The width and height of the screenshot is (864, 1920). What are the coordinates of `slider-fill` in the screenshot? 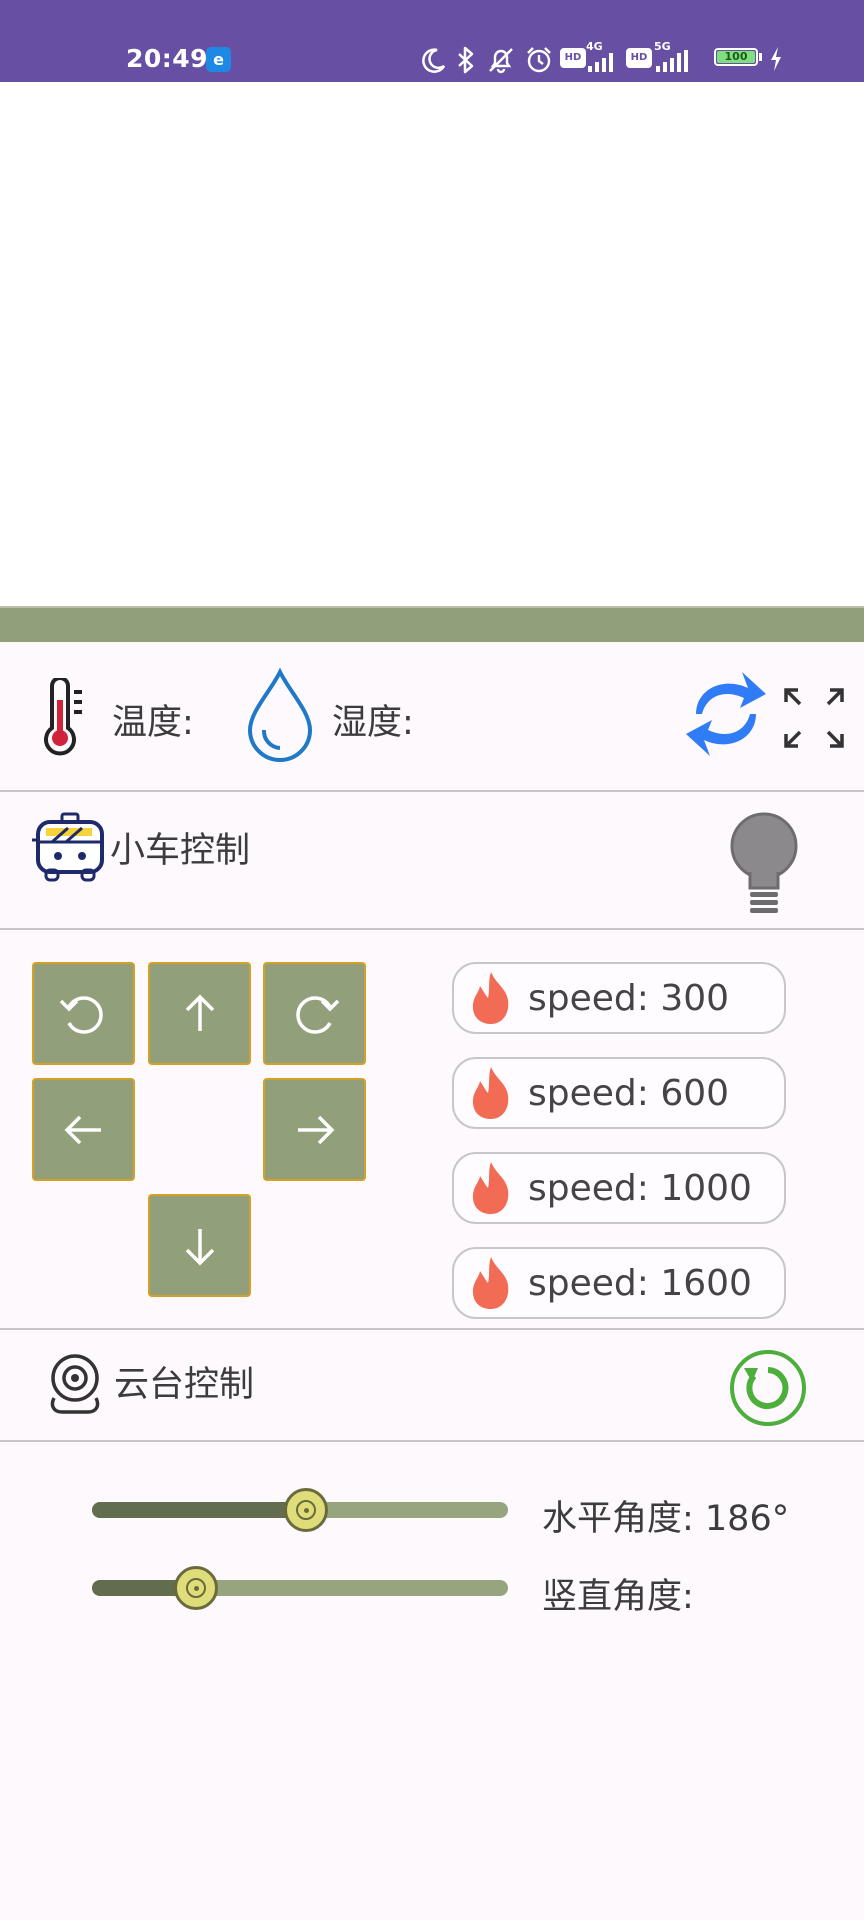 It's located at (199, 1510).